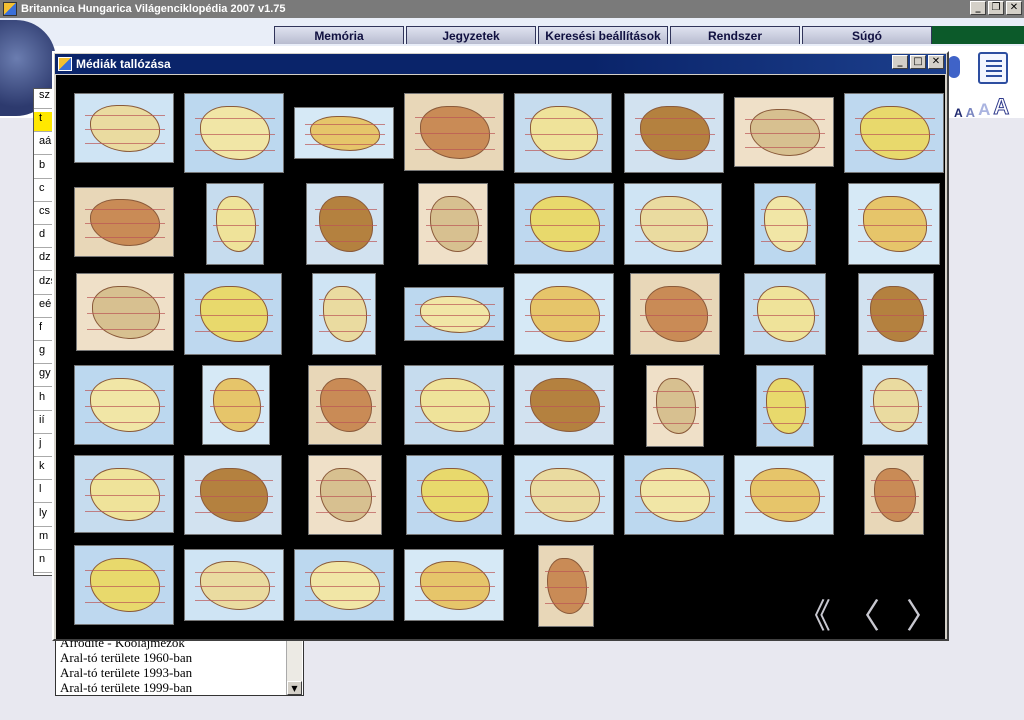 Image resolution: width=1024 pixels, height=720 pixels. What do you see at coordinates (44, 215) in the screenshot?
I see `index-letter-5: cs` at bounding box center [44, 215].